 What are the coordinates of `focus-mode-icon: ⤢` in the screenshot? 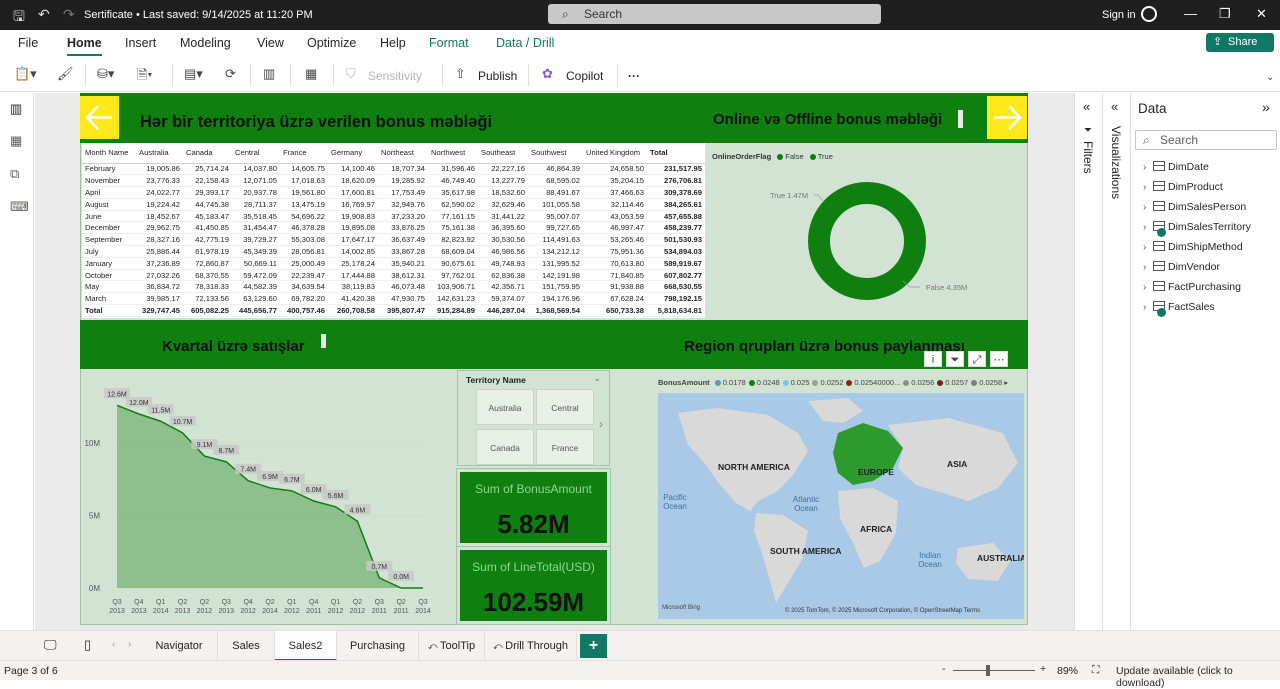 It's located at (977, 359).